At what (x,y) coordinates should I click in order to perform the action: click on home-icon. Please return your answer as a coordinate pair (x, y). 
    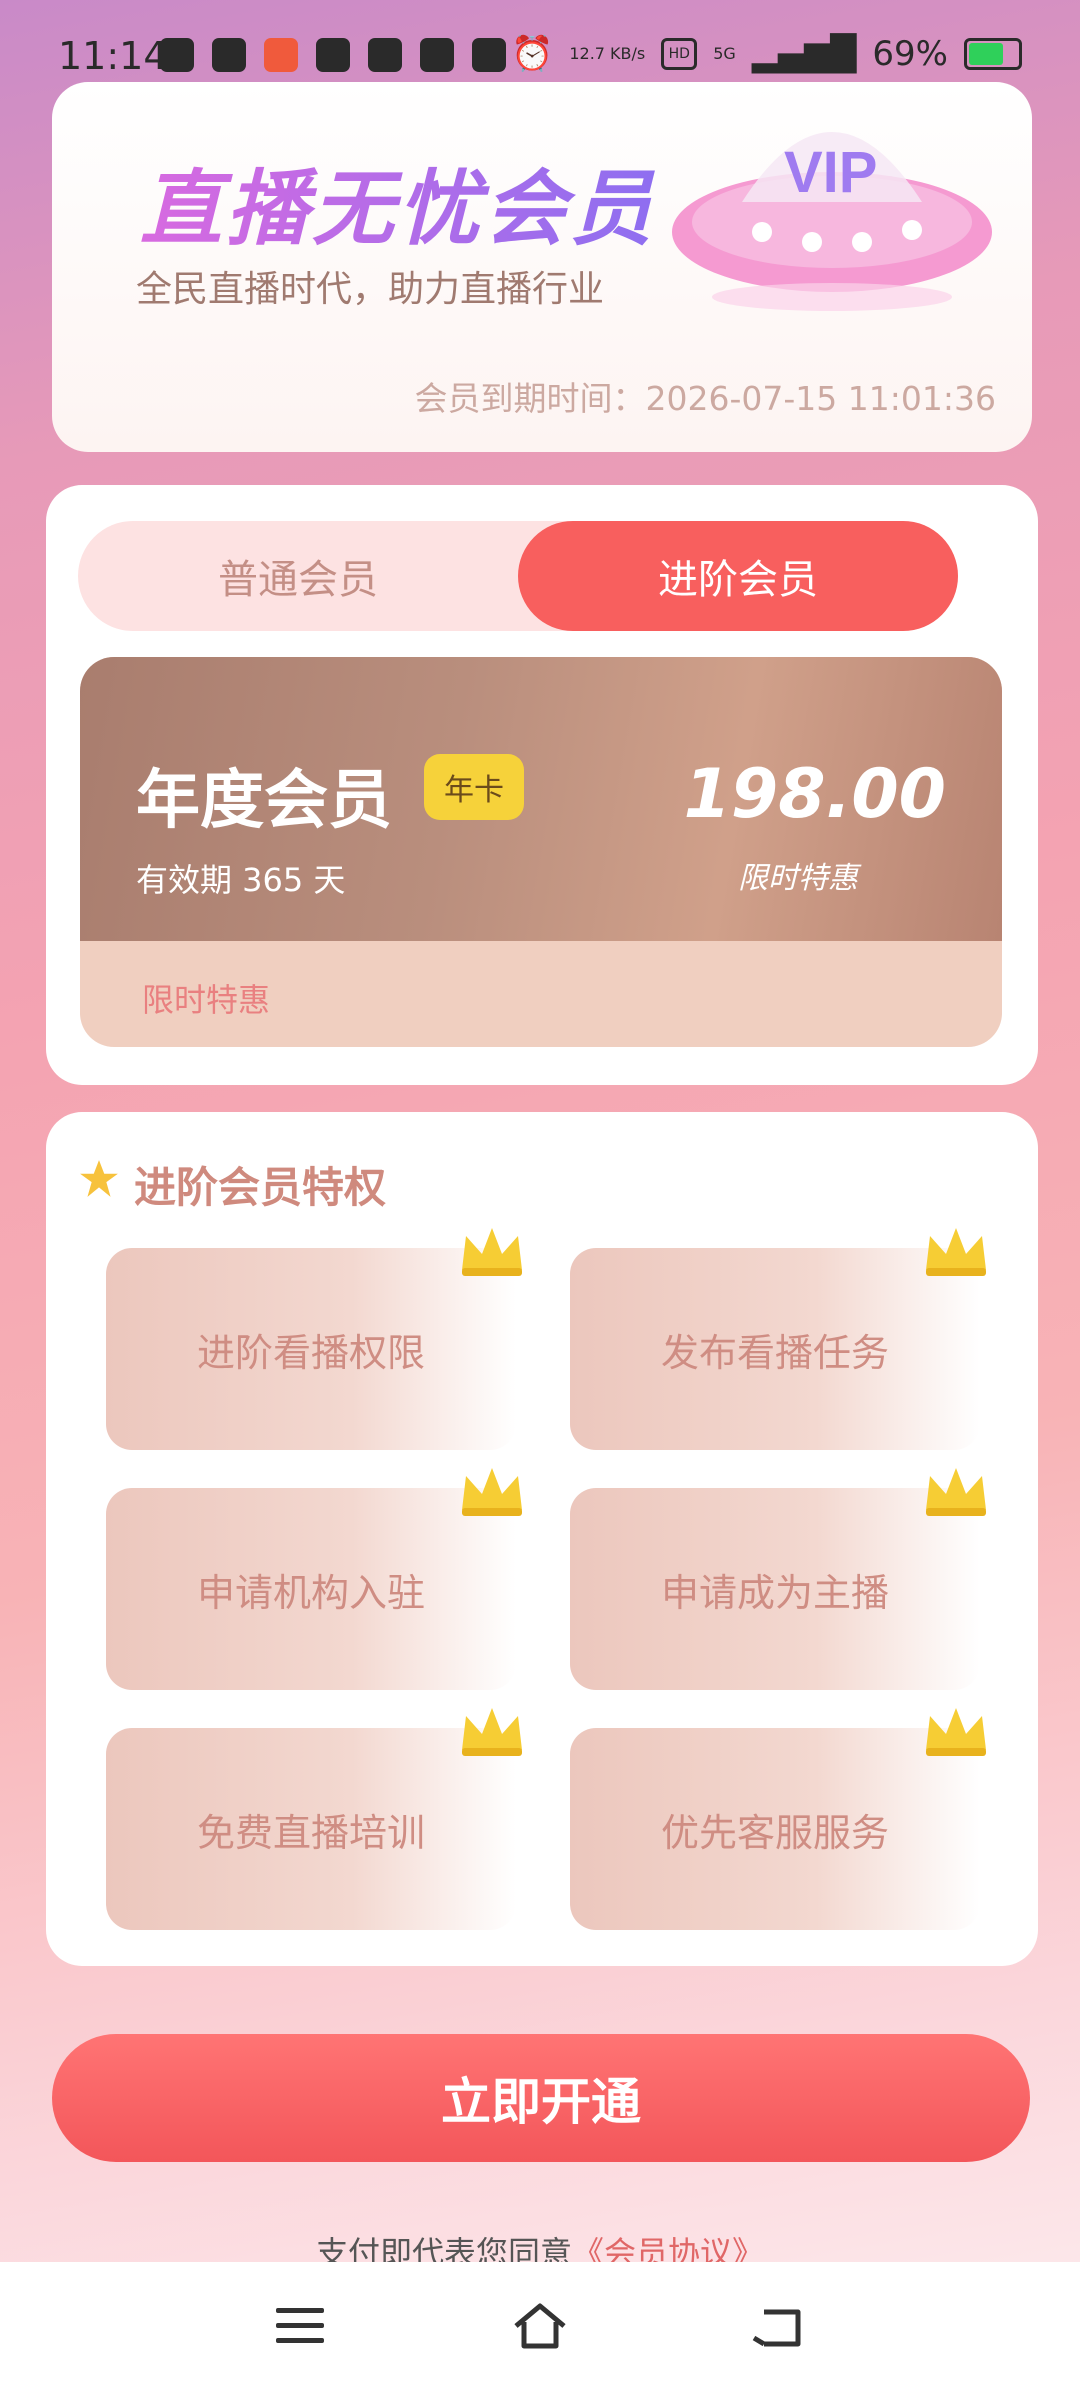
    Looking at the image, I should click on (540, 2326).